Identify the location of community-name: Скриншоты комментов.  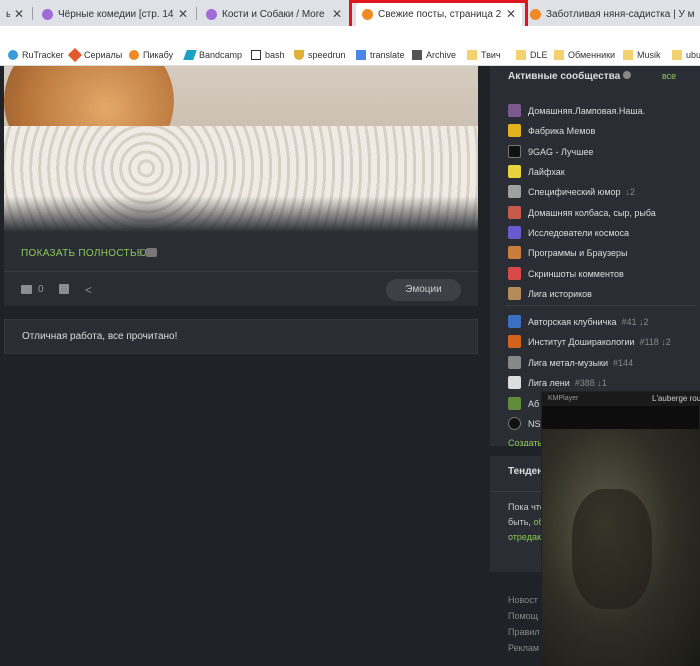
(576, 273).